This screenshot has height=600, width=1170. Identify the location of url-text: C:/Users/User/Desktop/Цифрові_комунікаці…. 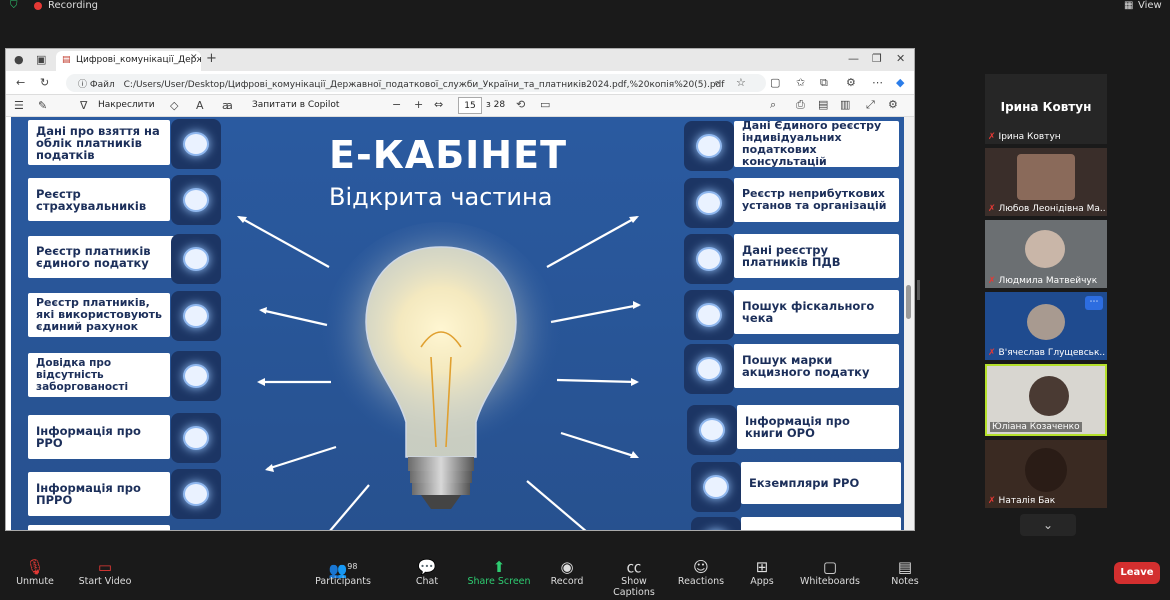
(424, 85).